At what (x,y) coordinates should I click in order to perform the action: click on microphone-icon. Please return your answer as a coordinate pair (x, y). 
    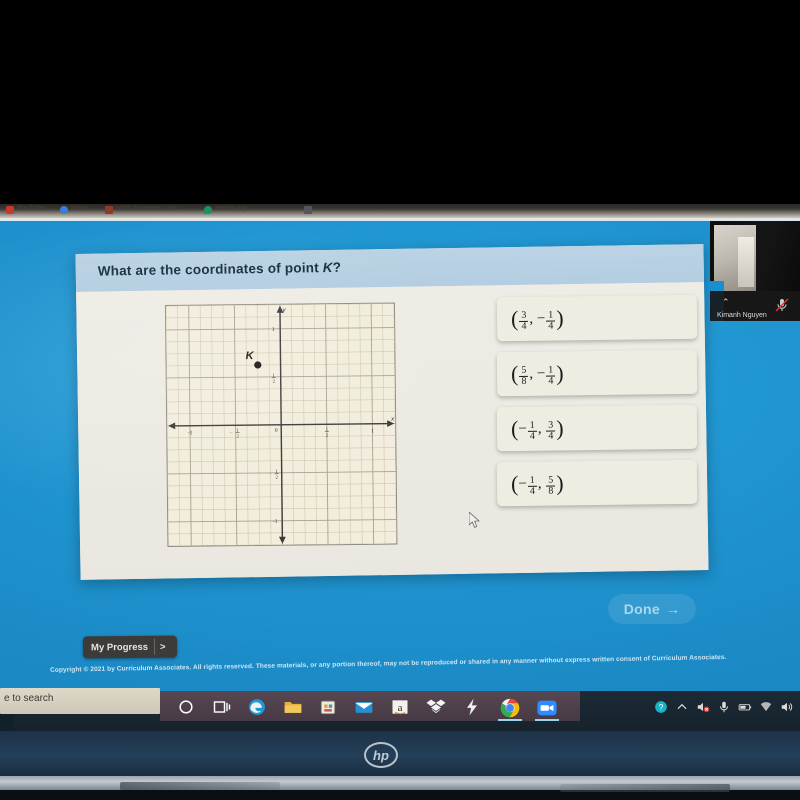
    Looking at the image, I should click on (724, 707).